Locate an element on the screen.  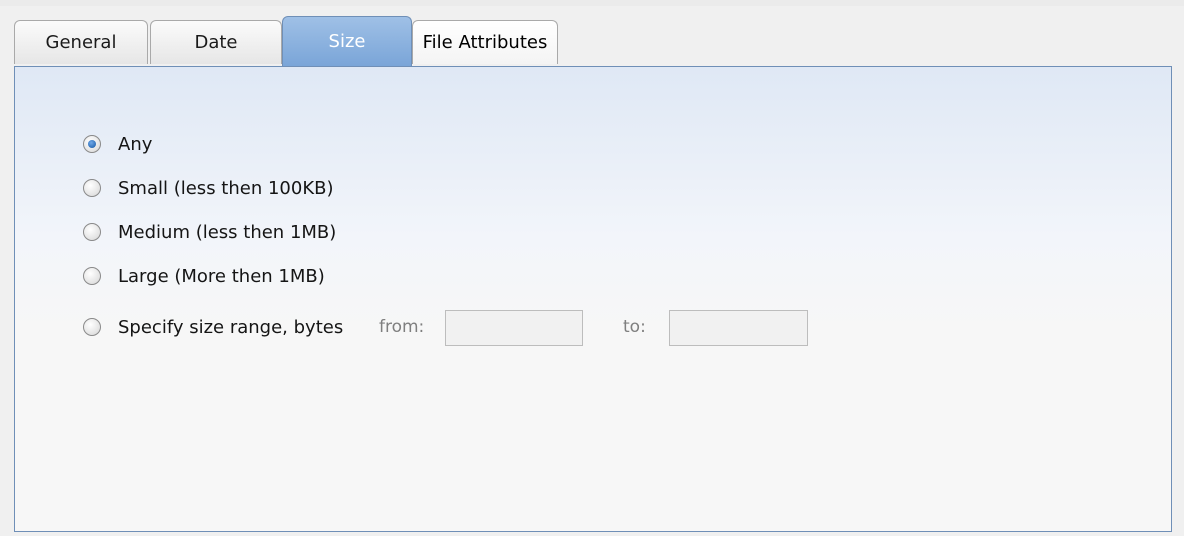
radio-large: Large (More then 1MB) is located at coordinates (204, 276).